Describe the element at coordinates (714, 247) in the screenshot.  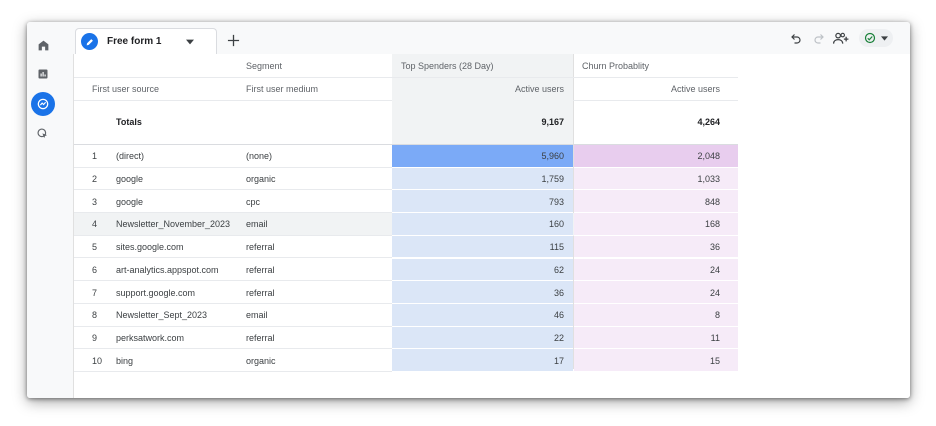
I see `row-value-b: 36` at that location.